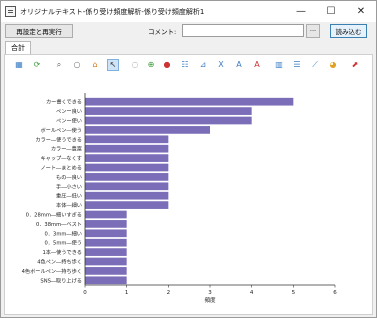  What do you see at coordinates (185, 65) in the screenshot?
I see `legend-icon: ☷` at bounding box center [185, 65].